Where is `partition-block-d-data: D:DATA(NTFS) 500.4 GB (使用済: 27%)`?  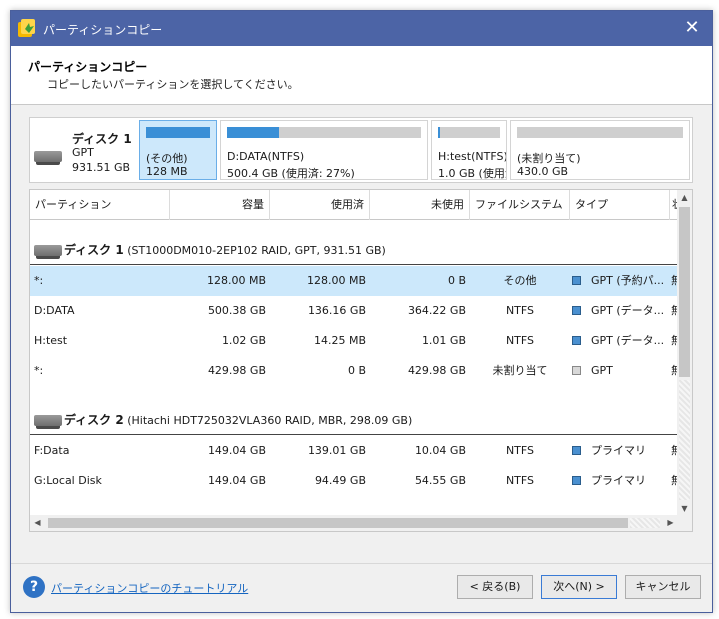
partition-block-d-data: D:DATA(NTFS) 500.4 GB (使用済: 27%) is located at coordinates (324, 150).